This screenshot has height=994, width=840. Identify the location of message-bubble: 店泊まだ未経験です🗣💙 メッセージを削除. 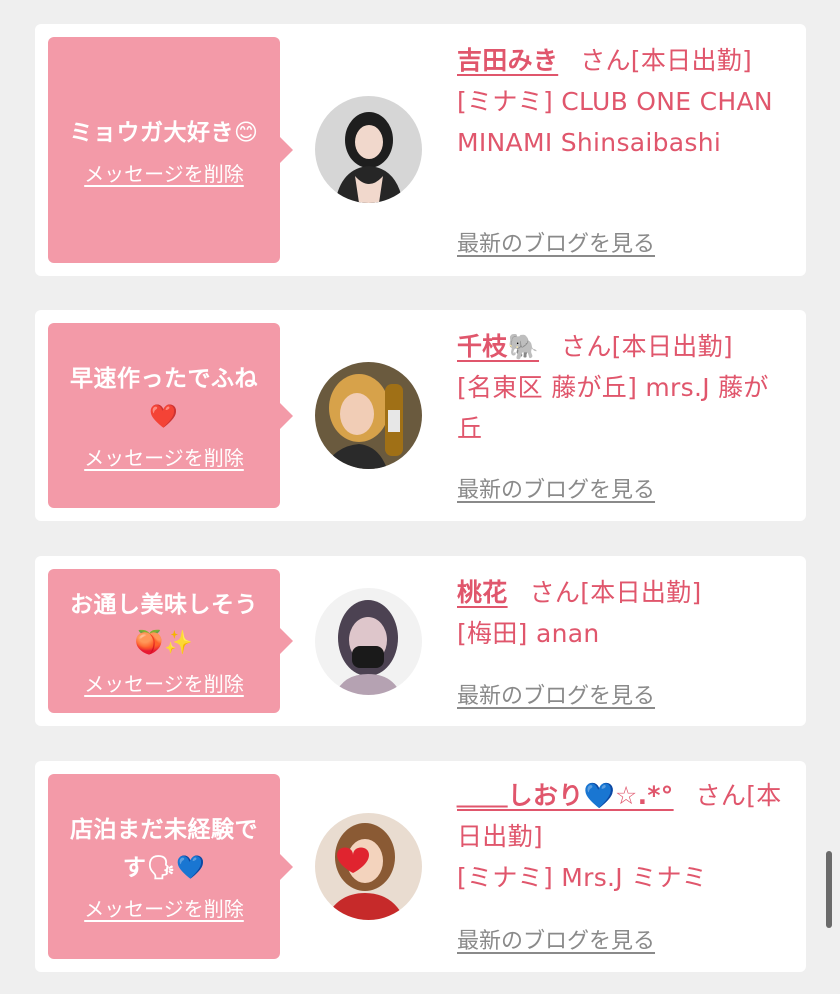
(170, 866).